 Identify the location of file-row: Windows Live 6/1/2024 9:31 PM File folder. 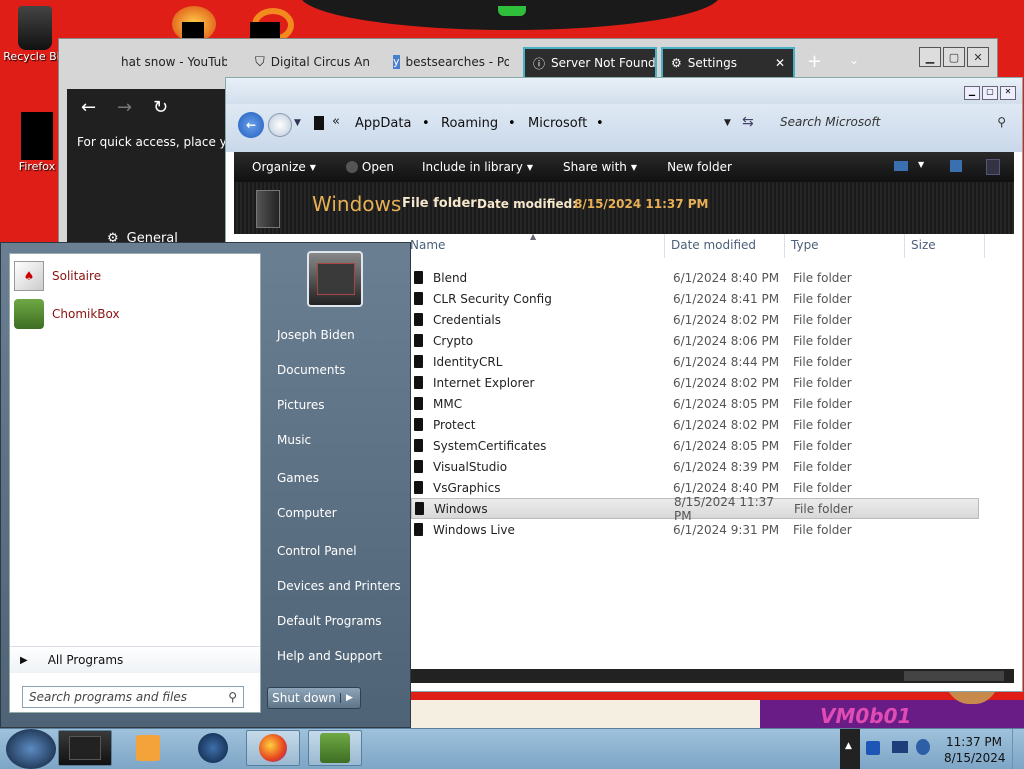
(695, 529).